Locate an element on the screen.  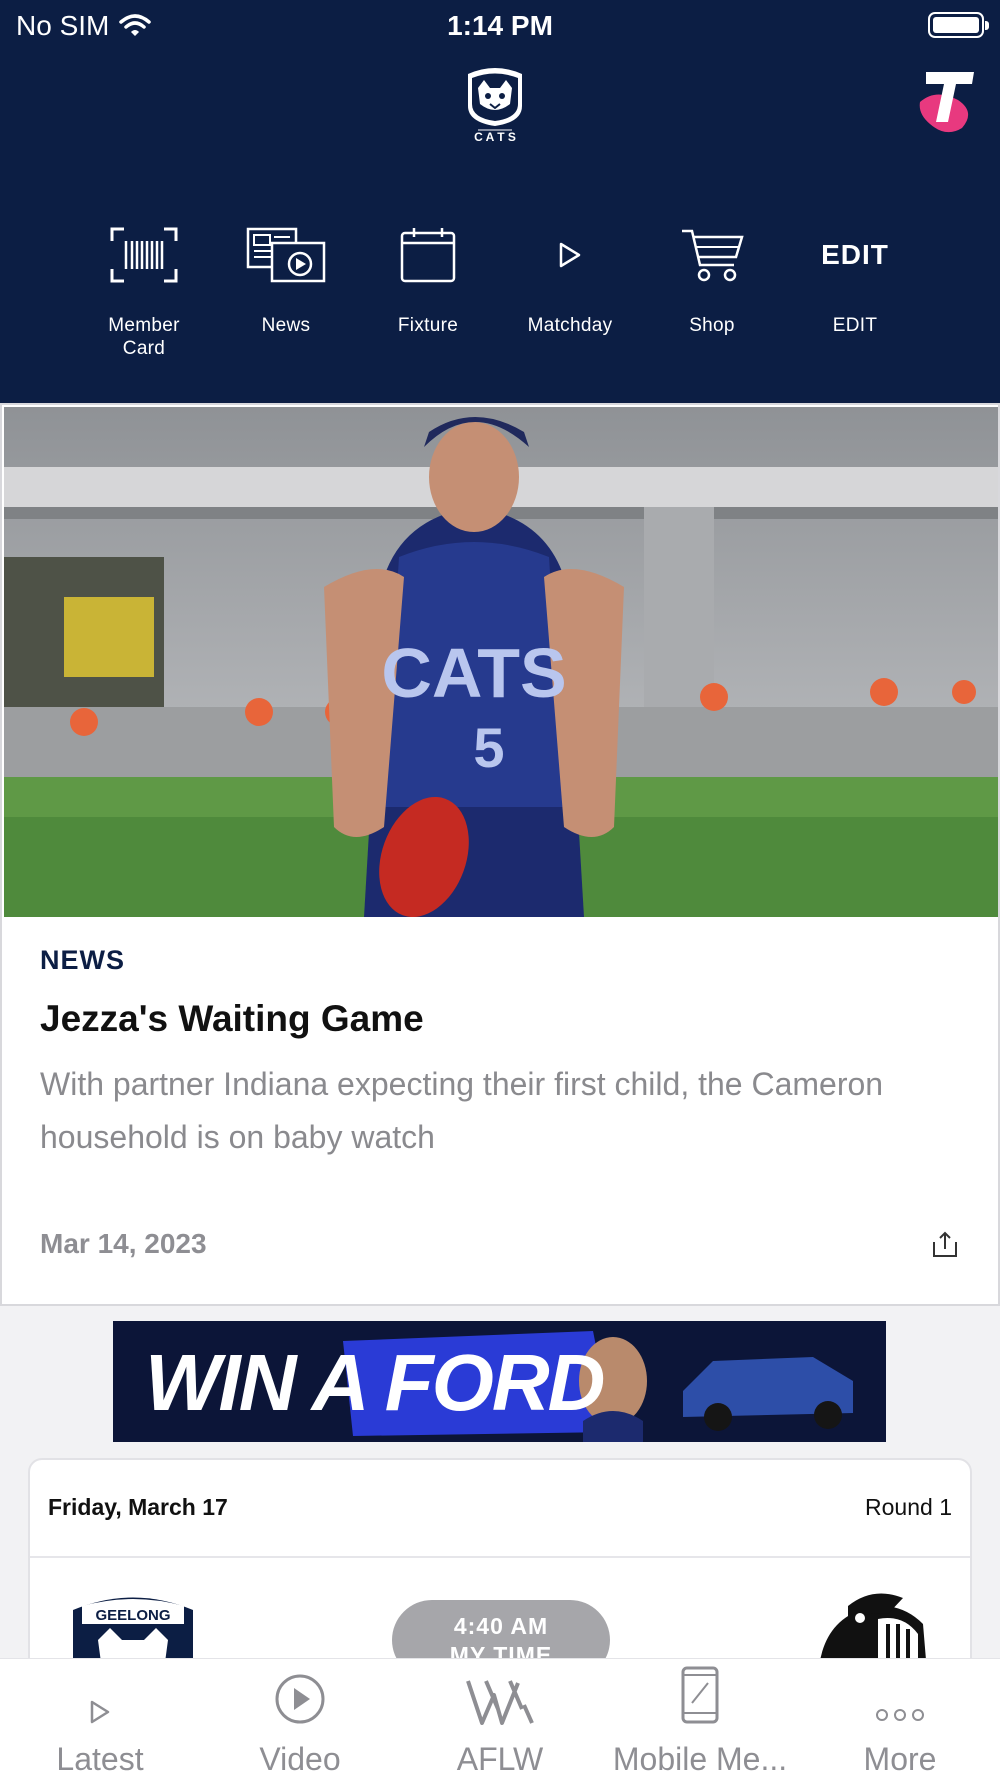
tab-more: More is located at coordinates (900, 1718).